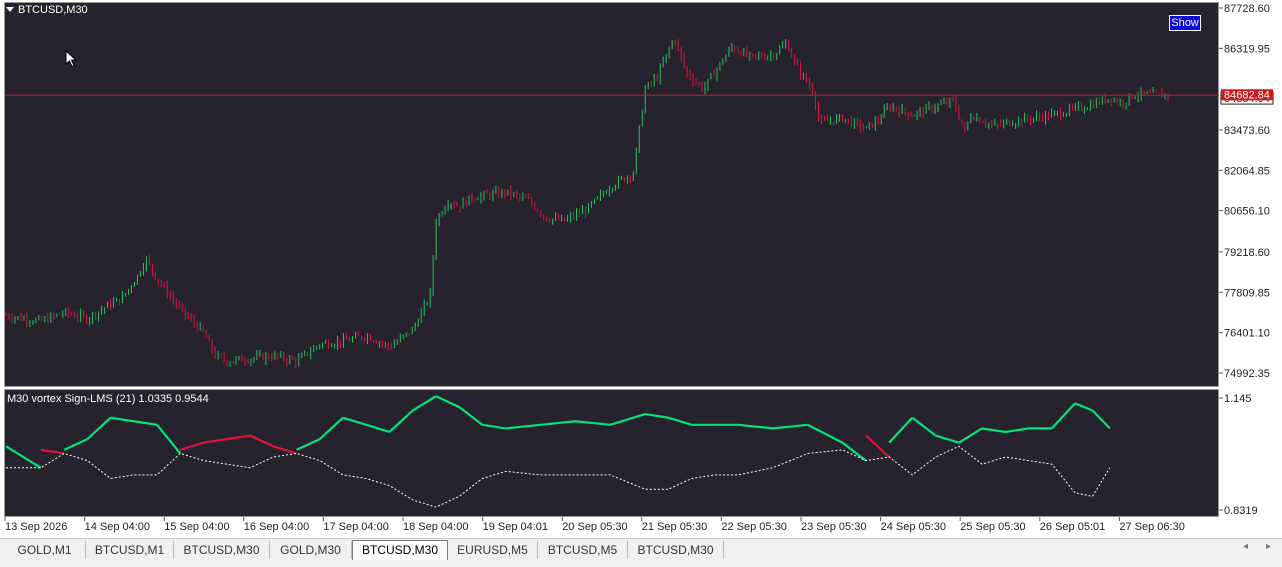 The image size is (1282, 567). Describe the element at coordinates (583, 550) in the screenshot. I see `chart-tab: BTCUSD,M5` at that location.